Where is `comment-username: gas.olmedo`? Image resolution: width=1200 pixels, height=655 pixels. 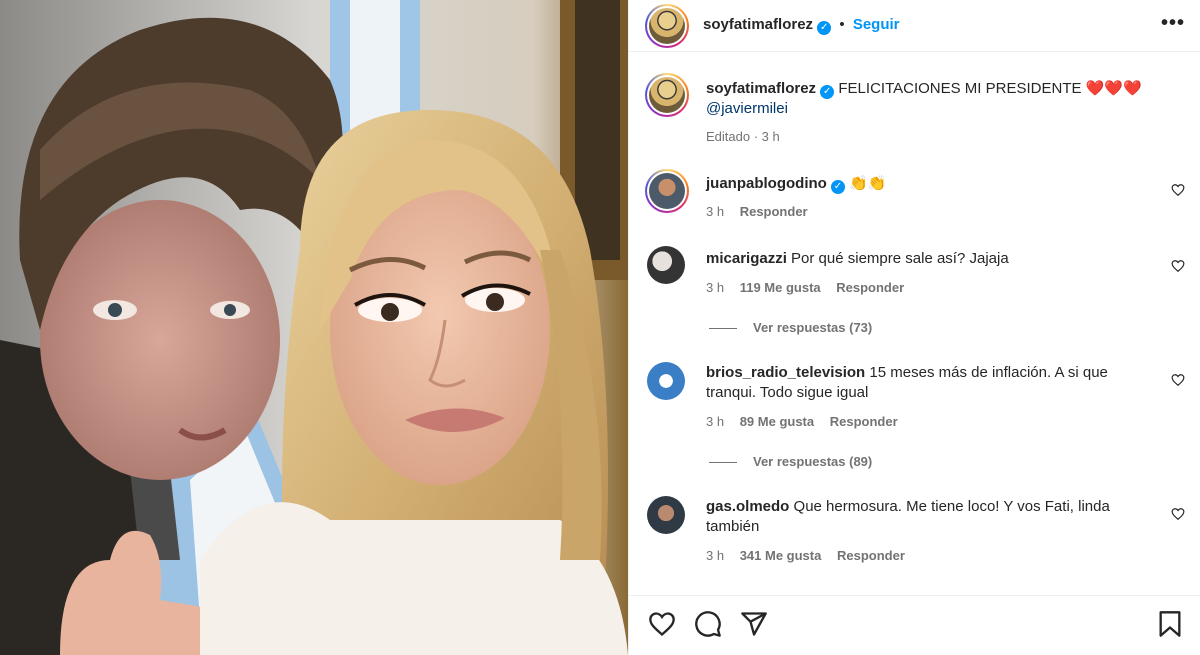 comment-username: gas.olmedo is located at coordinates (747, 506).